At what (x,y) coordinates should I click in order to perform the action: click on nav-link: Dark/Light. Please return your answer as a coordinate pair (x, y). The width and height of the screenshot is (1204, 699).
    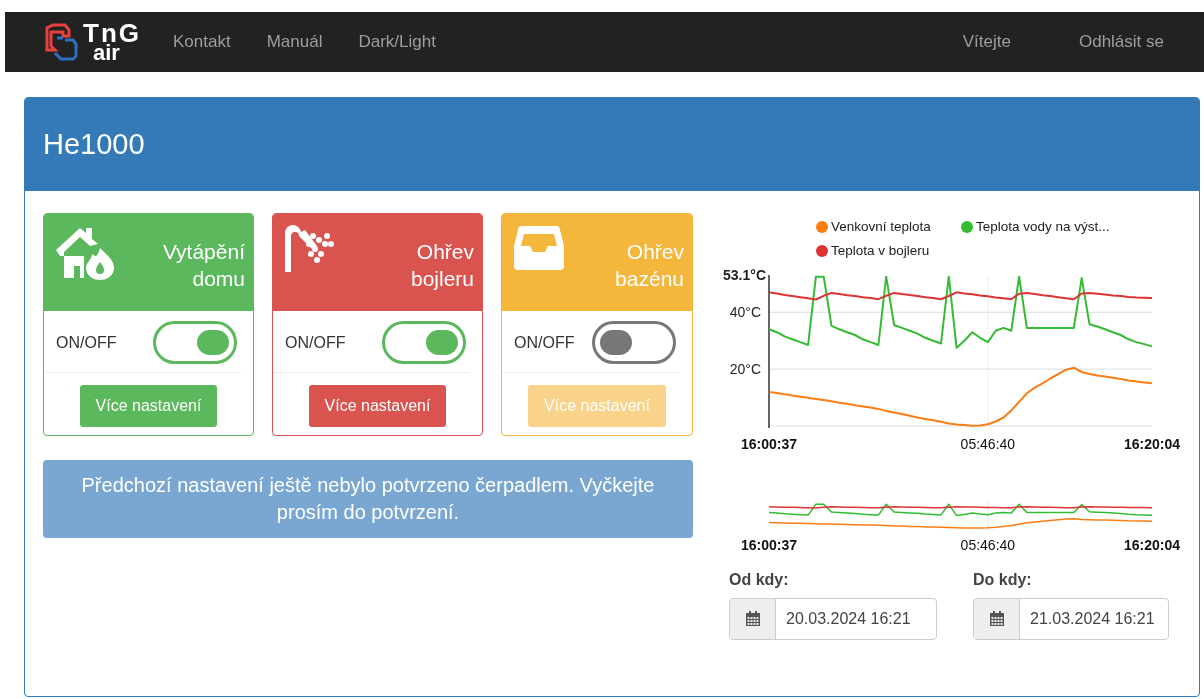
    Looking at the image, I should click on (397, 42).